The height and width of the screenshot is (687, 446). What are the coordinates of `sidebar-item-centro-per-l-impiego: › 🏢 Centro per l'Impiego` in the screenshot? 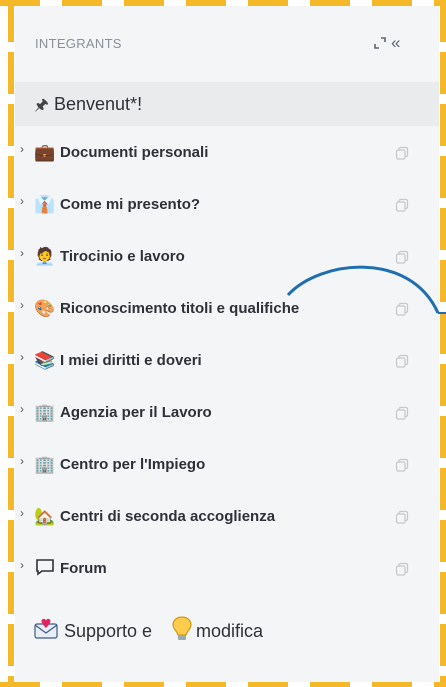 It's located at (227, 467).